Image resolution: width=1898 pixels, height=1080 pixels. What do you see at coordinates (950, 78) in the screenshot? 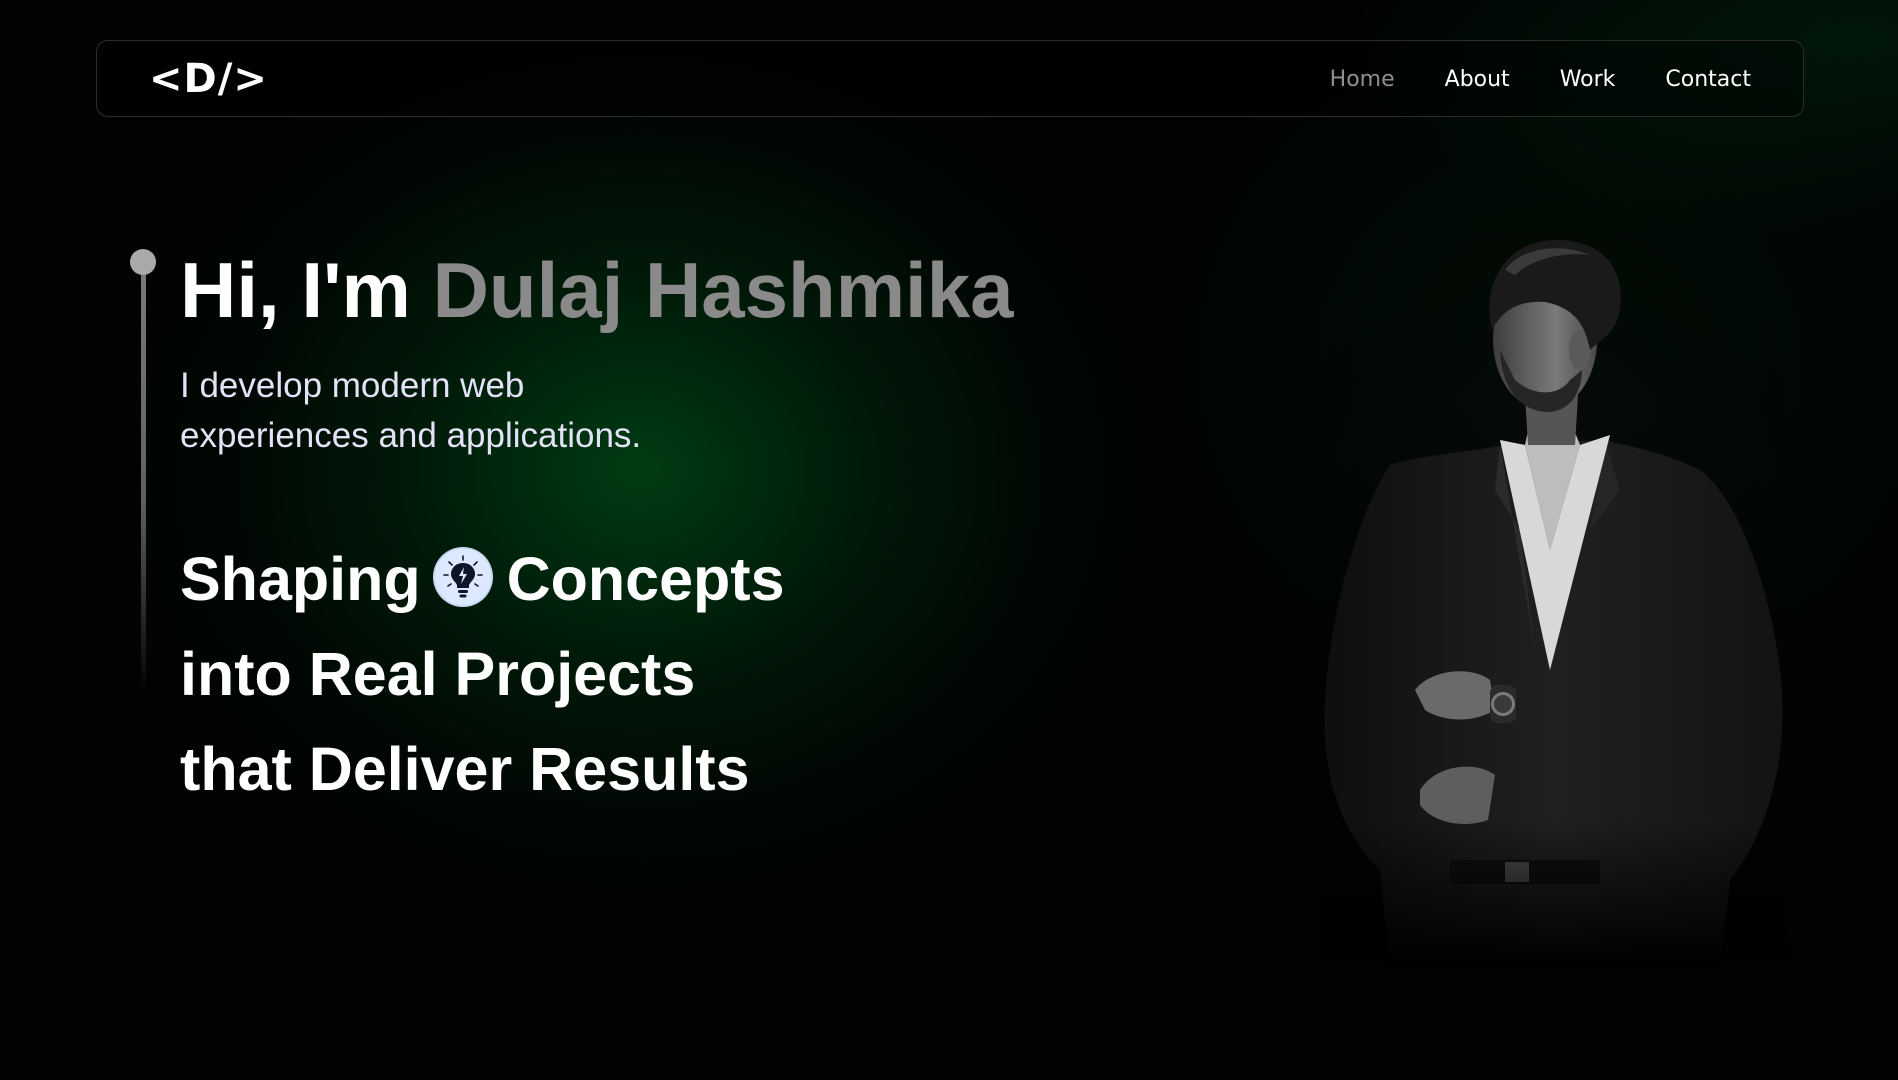
I see `navbar: <D/> Home About Work Contact` at bounding box center [950, 78].